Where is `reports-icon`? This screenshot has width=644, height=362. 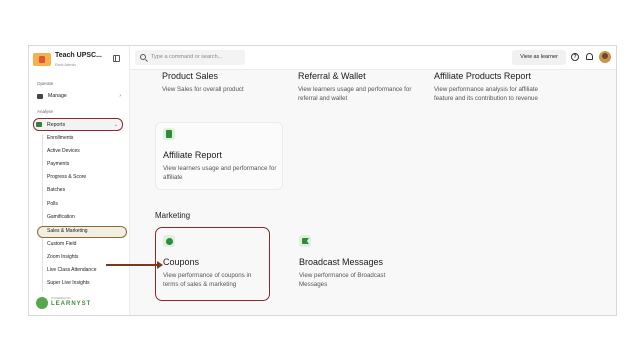
reports-icon is located at coordinates (39, 124).